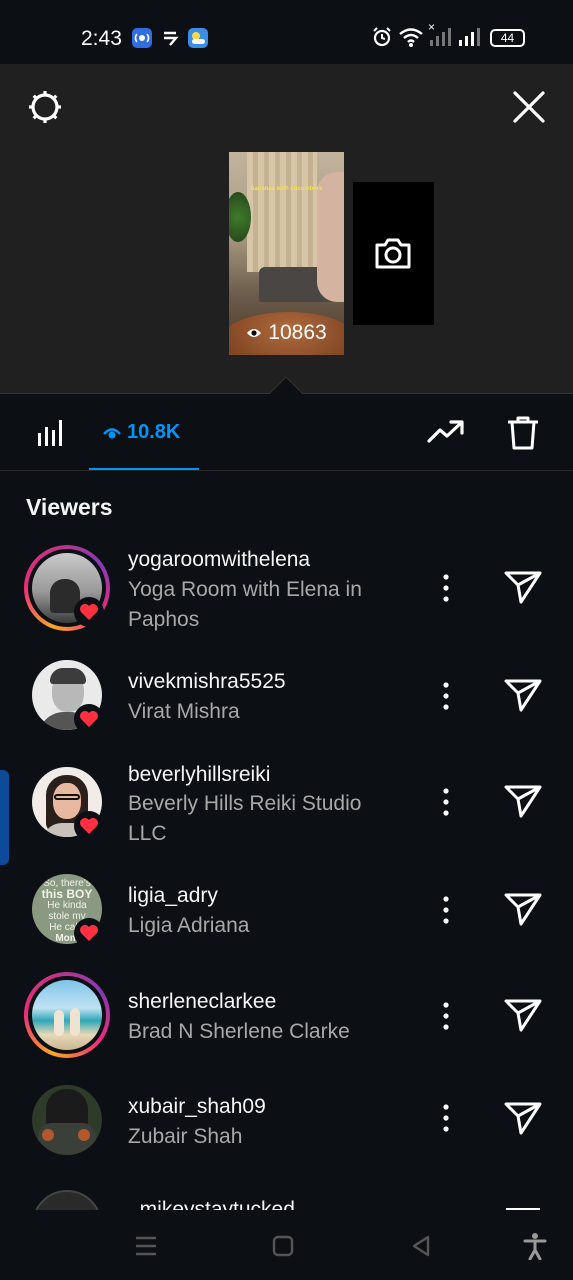 The image size is (573, 1280). What do you see at coordinates (245, 803) in the screenshot?
I see `viewer-full-name-line: Beverly Hills Reiki Studio` at bounding box center [245, 803].